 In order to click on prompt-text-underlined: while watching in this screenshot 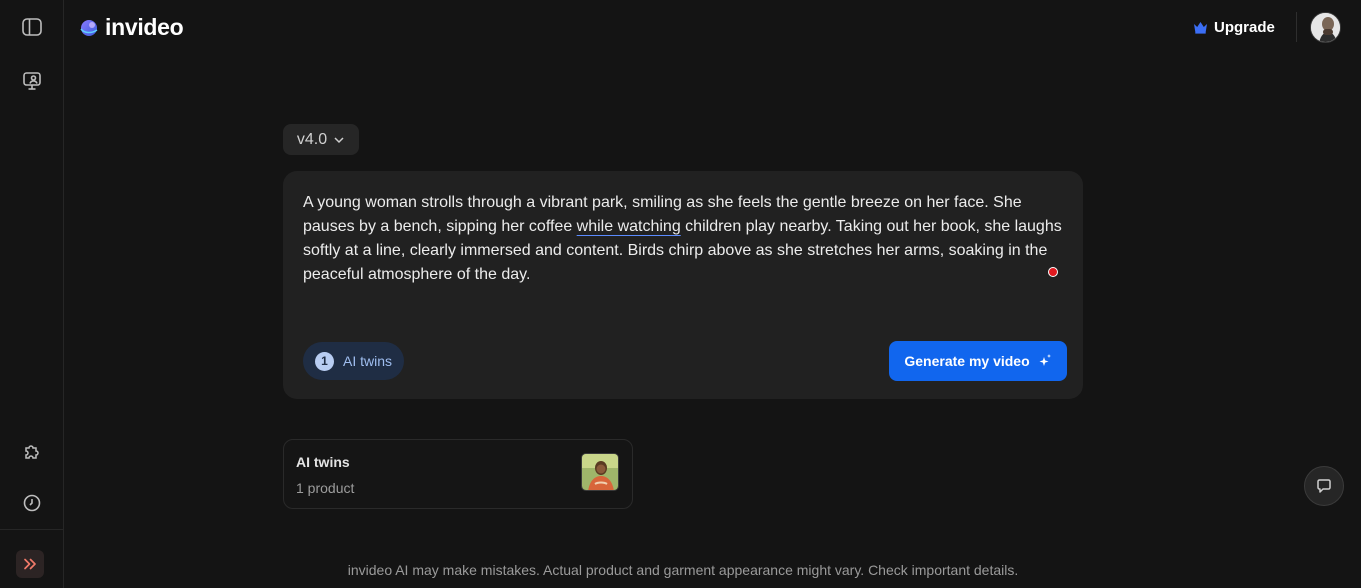, I will do `click(628, 226)`.